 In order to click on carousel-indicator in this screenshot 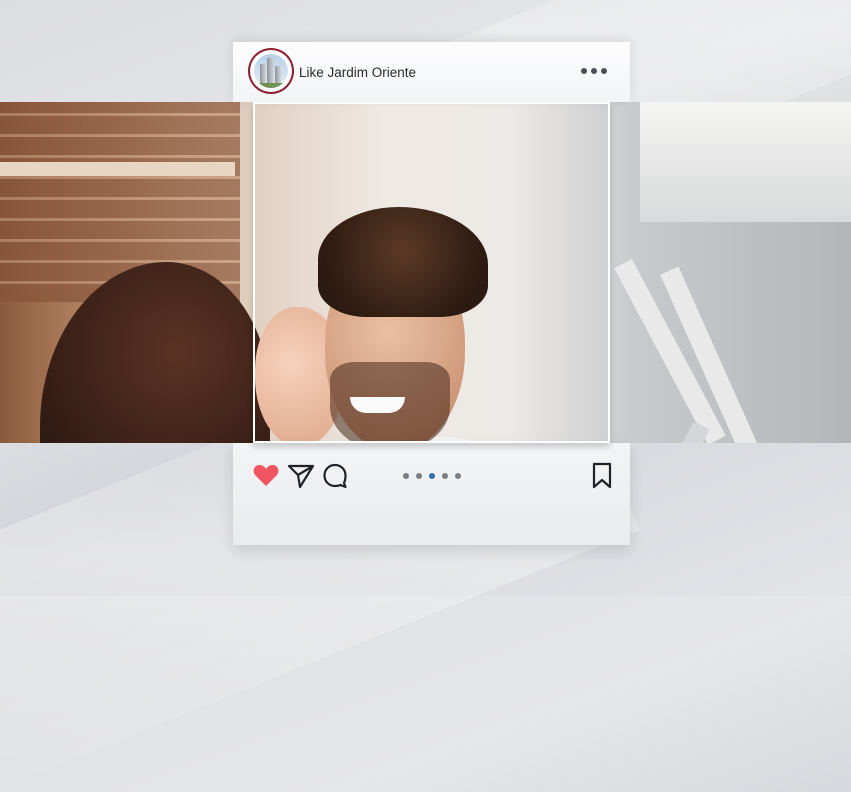, I will do `click(433, 477)`.